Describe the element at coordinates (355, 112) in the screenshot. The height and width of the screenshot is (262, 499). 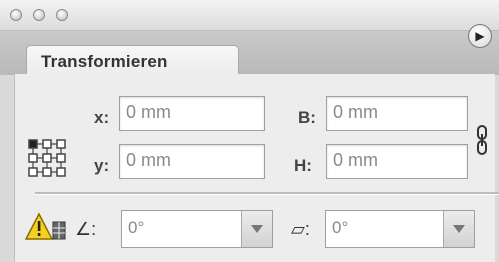
I see `b-value: 0 mm` at that location.